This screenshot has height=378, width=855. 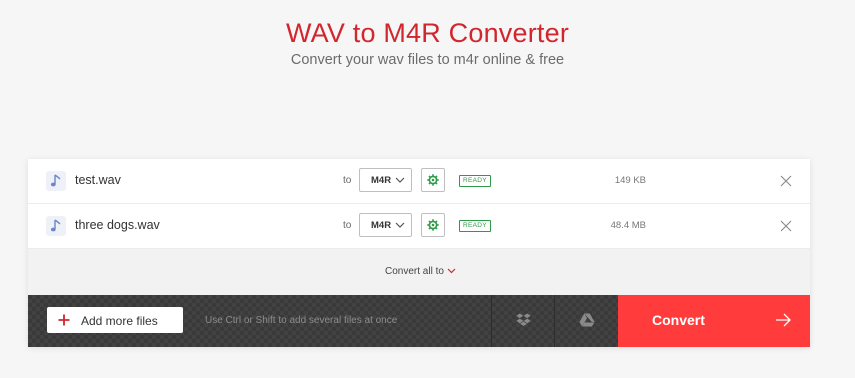 I want to click on convert-all-label: Convert all to, so click(x=414, y=271).